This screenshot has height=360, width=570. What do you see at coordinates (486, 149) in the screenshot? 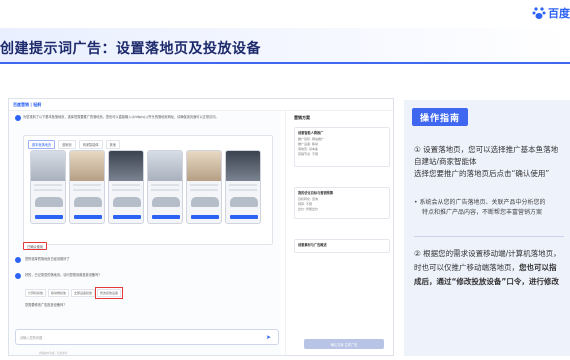
I see `guide-step1-line: ① 设置落地页，您可以选择推广基本鱼落地` at bounding box center [486, 149].